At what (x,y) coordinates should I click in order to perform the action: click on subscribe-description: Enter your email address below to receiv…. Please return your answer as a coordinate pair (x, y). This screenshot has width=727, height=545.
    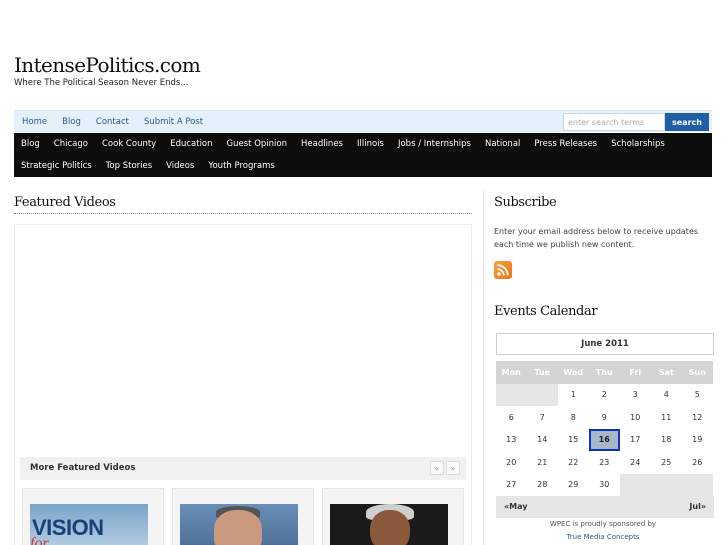
    Looking at the image, I should click on (596, 238).